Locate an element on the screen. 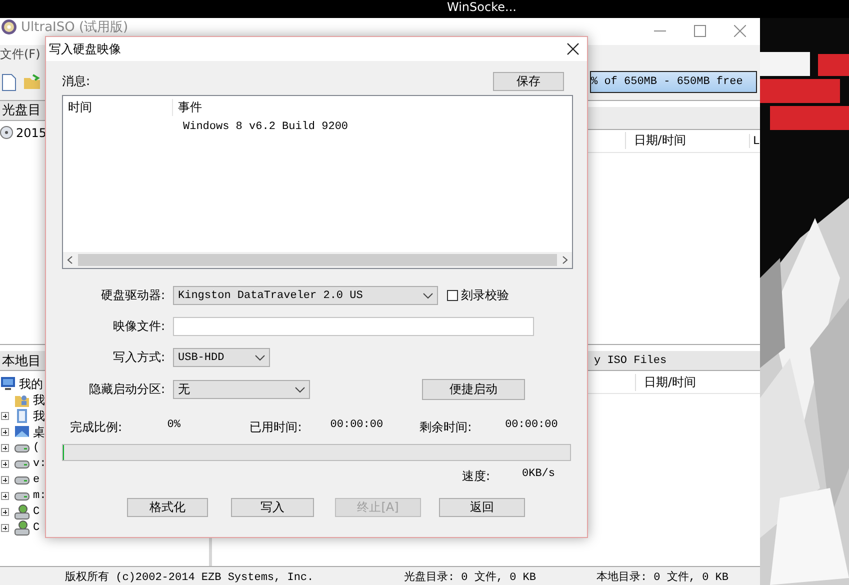 The width and height of the screenshot is (849, 585). checkbox is located at coordinates (452, 295).